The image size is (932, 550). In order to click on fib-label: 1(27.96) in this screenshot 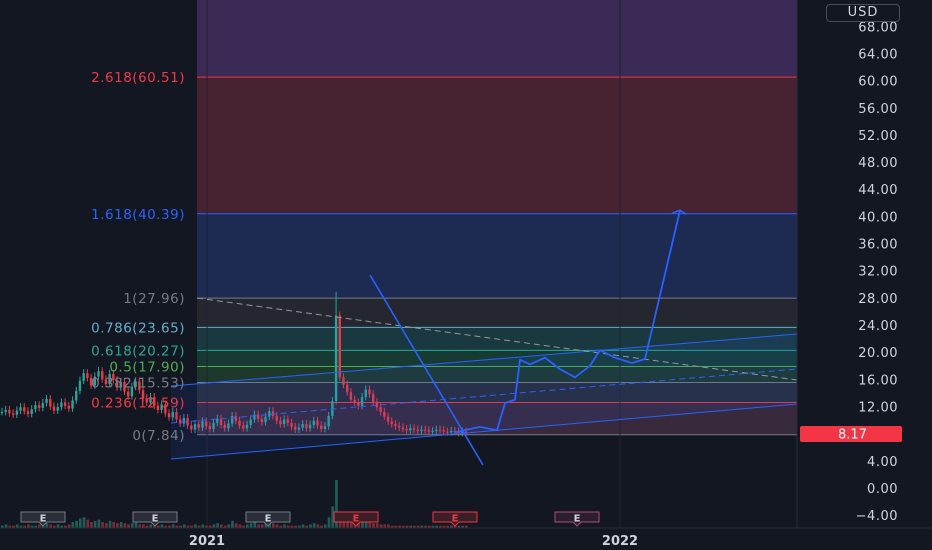, I will do `click(154, 299)`.